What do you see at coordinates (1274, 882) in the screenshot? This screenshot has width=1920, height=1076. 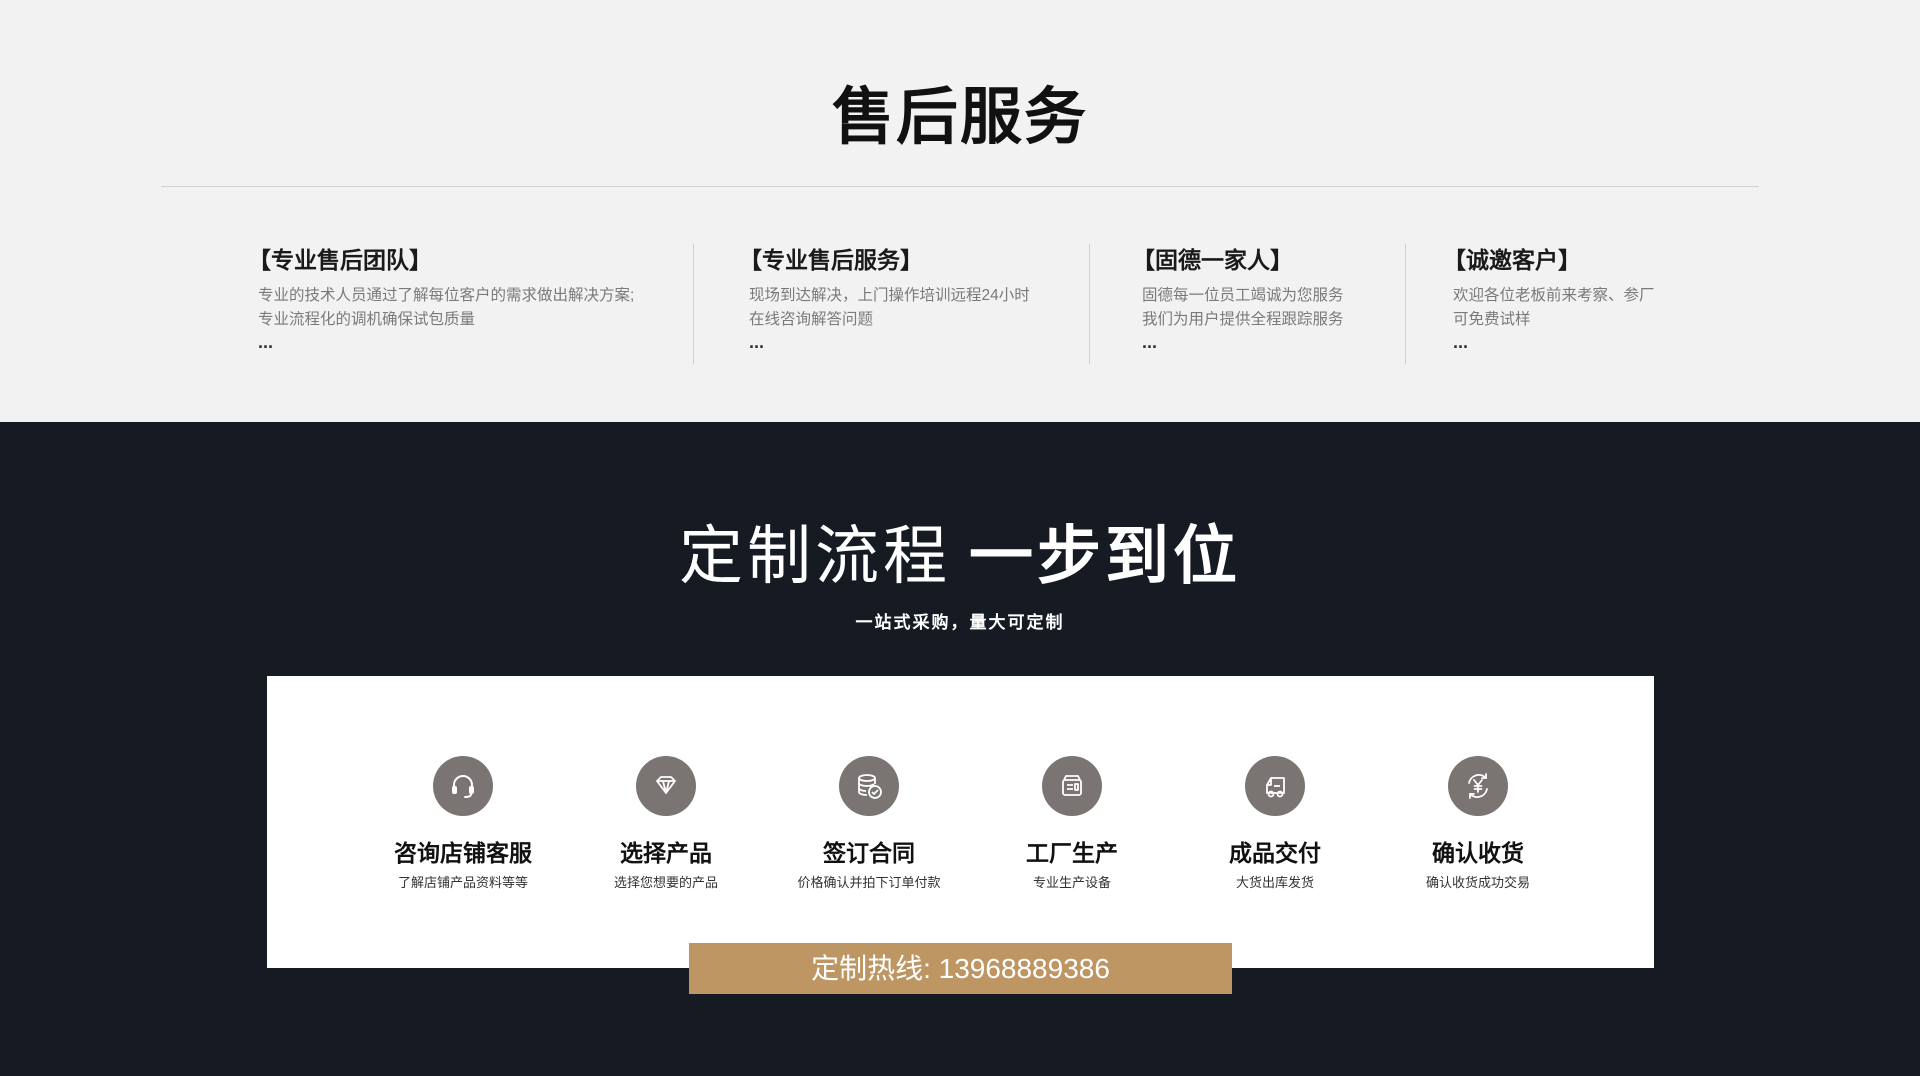 I see `step-description: 大货出库发货` at bounding box center [1274, 882].